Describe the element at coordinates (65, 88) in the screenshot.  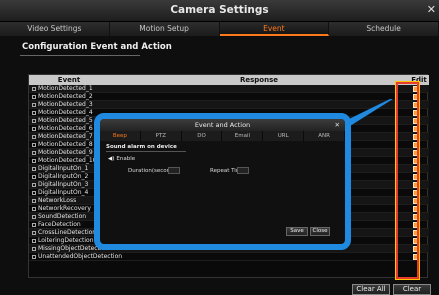
I see `event-name: MotionDetected_1` at that location.